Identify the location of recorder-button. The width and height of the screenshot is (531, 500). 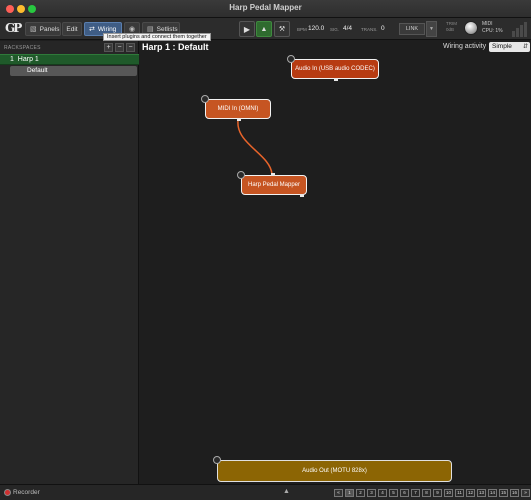
(7, 492).